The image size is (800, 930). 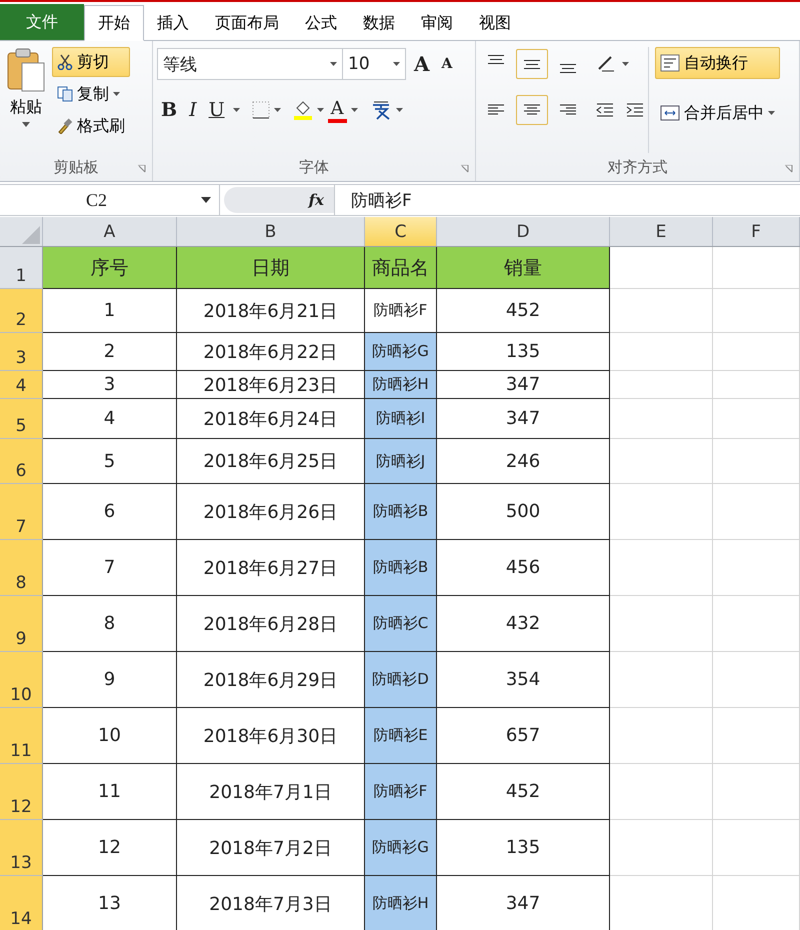 I want to click on column-header: A, so click(x=110, y=231).